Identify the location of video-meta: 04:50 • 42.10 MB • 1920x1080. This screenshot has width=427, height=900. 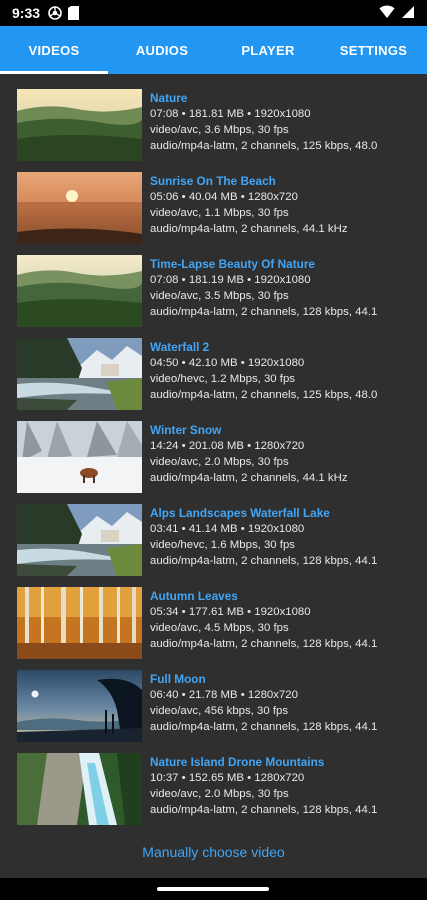
(227, 363).